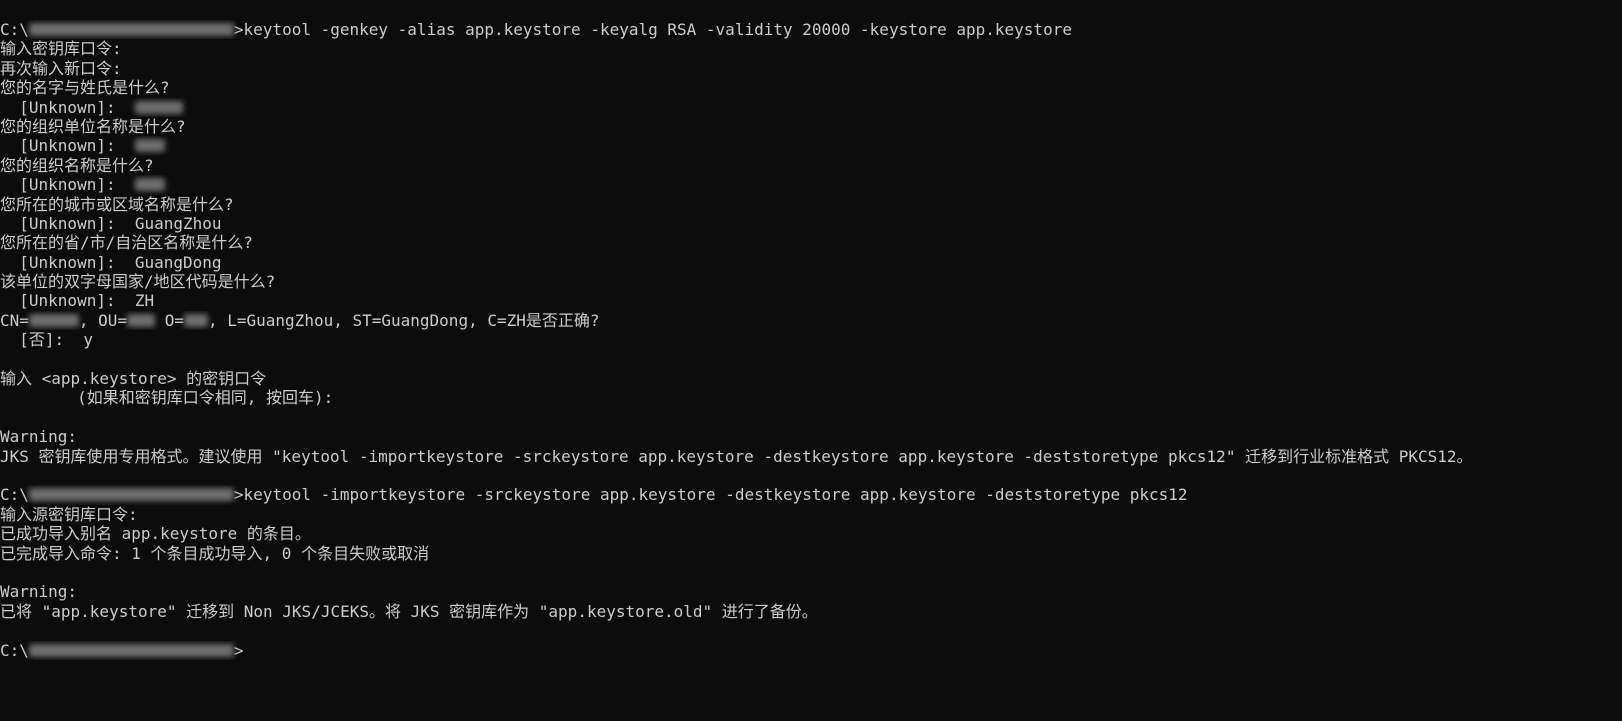  Describe the element at coordinates (811, 68) in the screenshot. I see `console-line: 再次输入新口令:` at that location.